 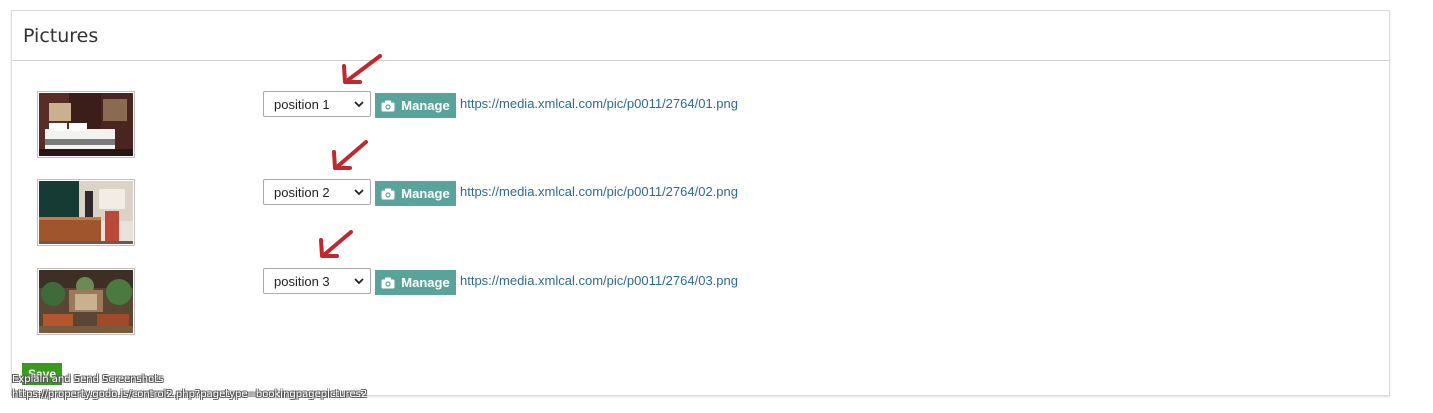 I want to click on position-select-value: position 3, so click(x=302, y=281).